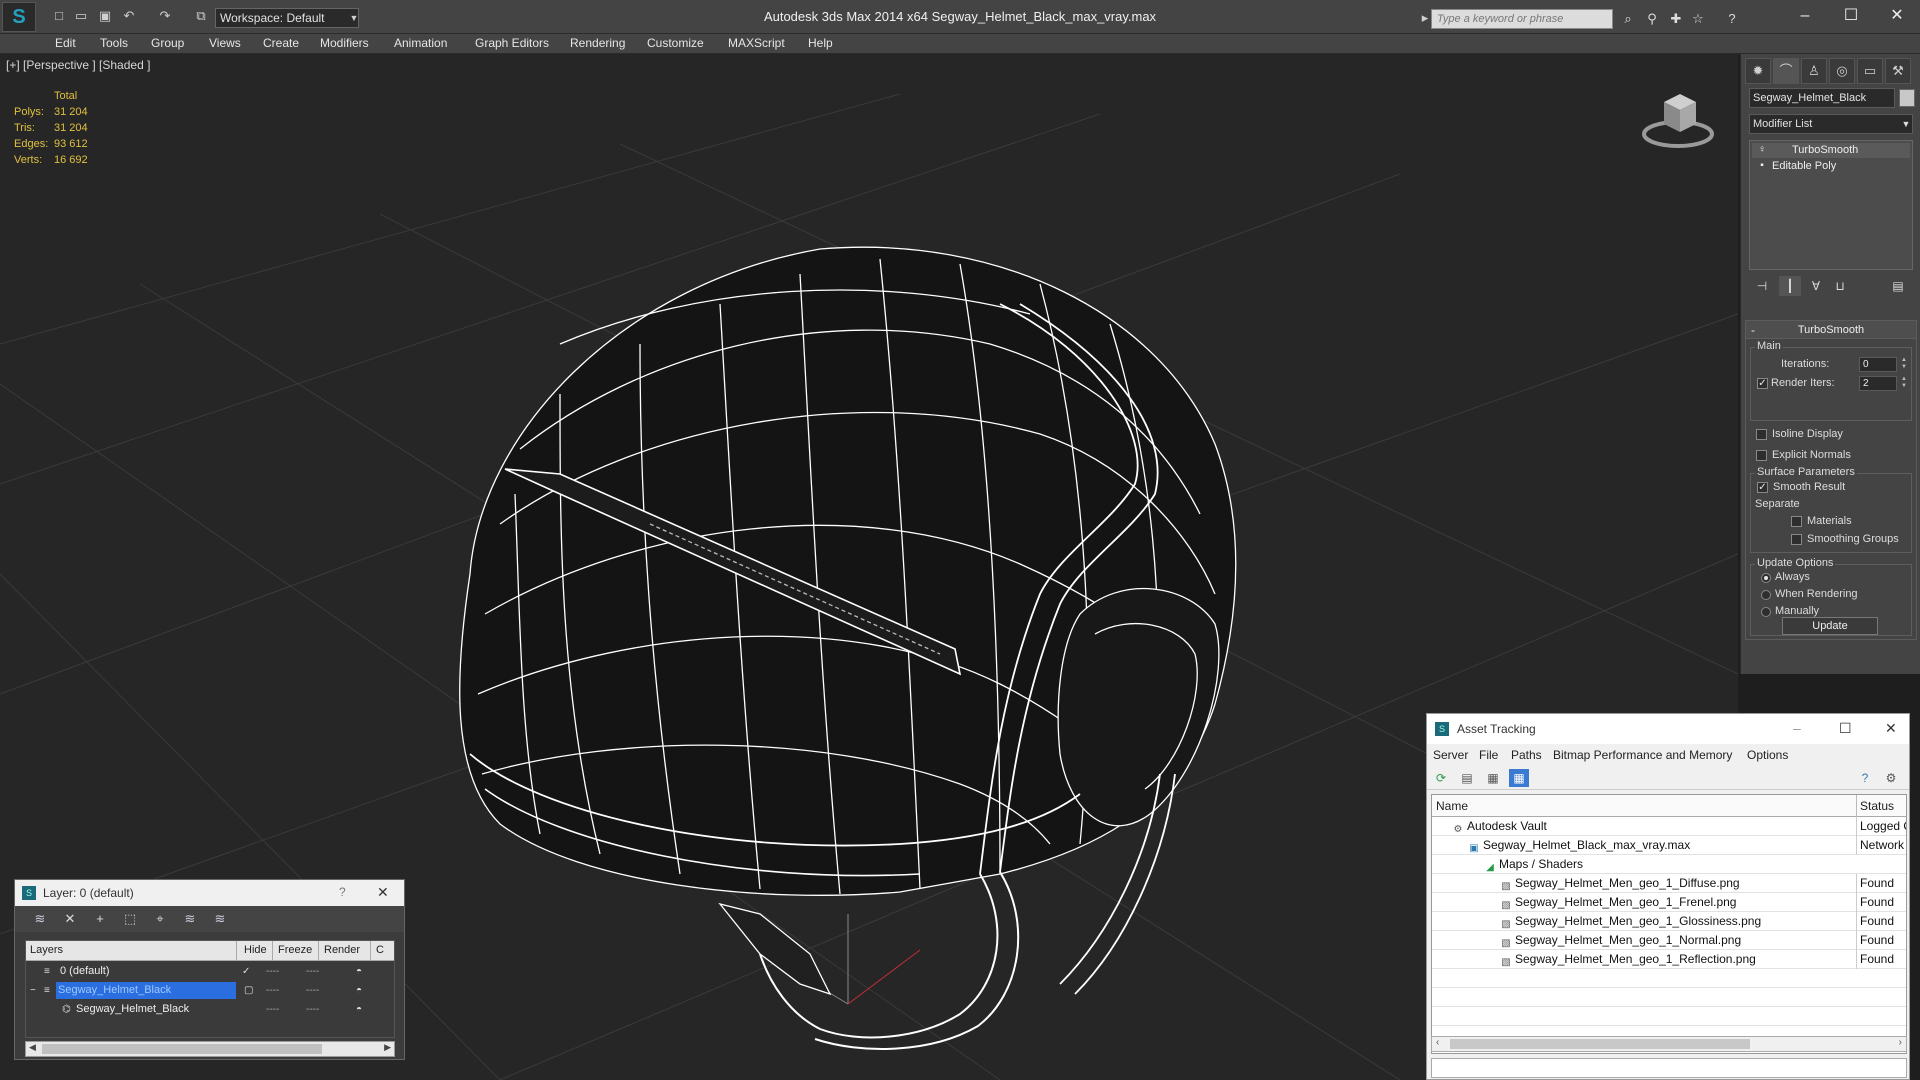 This screenshot has height=1080, width=1920. What do you see at coordinates (1790, 286) in the screenshot?
I see `show-end-result-icon: ┃` at bounding box center [1790, 286].